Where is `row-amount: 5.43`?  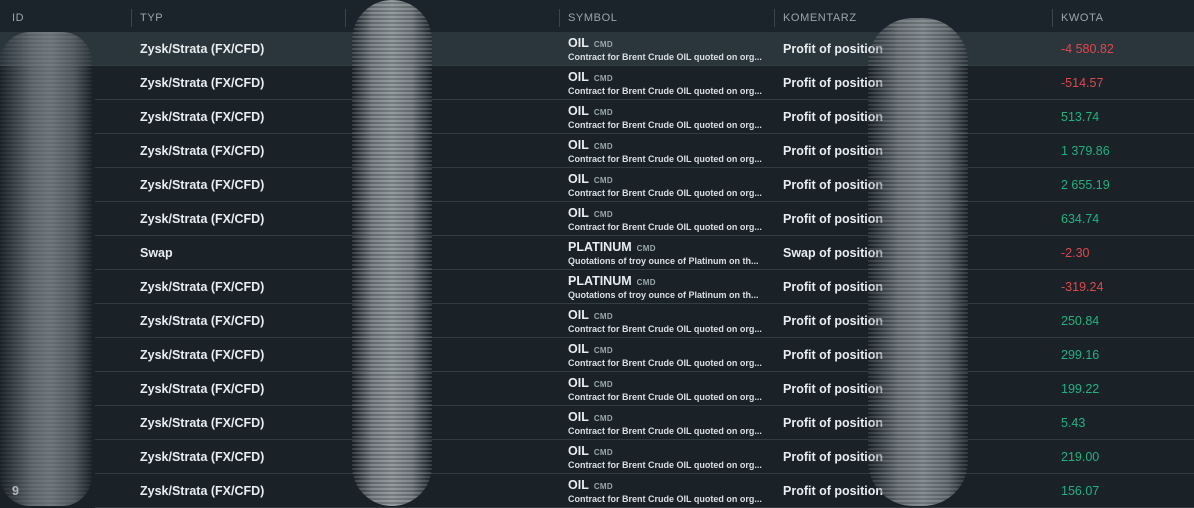
row-amount: 5.43 is located at coordinates (1073, 423).